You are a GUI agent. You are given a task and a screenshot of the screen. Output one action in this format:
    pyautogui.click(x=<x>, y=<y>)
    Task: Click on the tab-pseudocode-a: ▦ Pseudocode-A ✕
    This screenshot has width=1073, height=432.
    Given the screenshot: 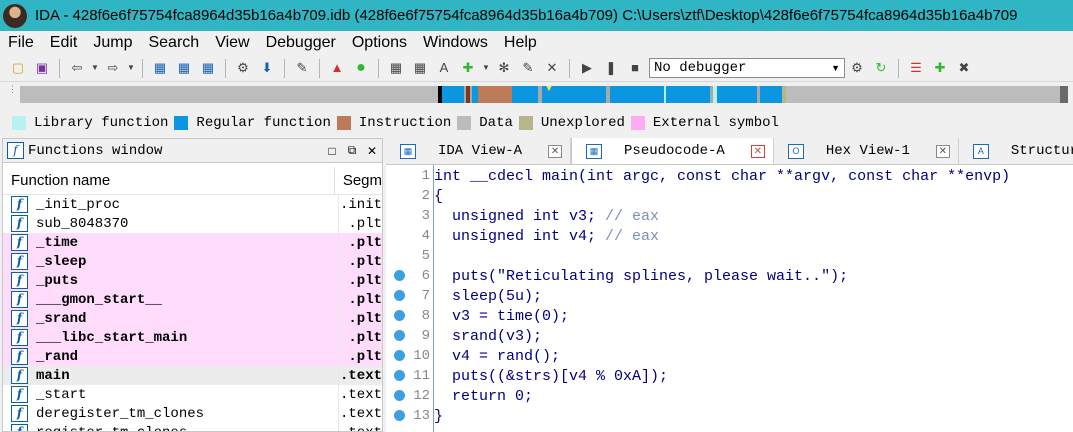 What is the action you would take?
    pyautogui.click(x=672, y=151)
    